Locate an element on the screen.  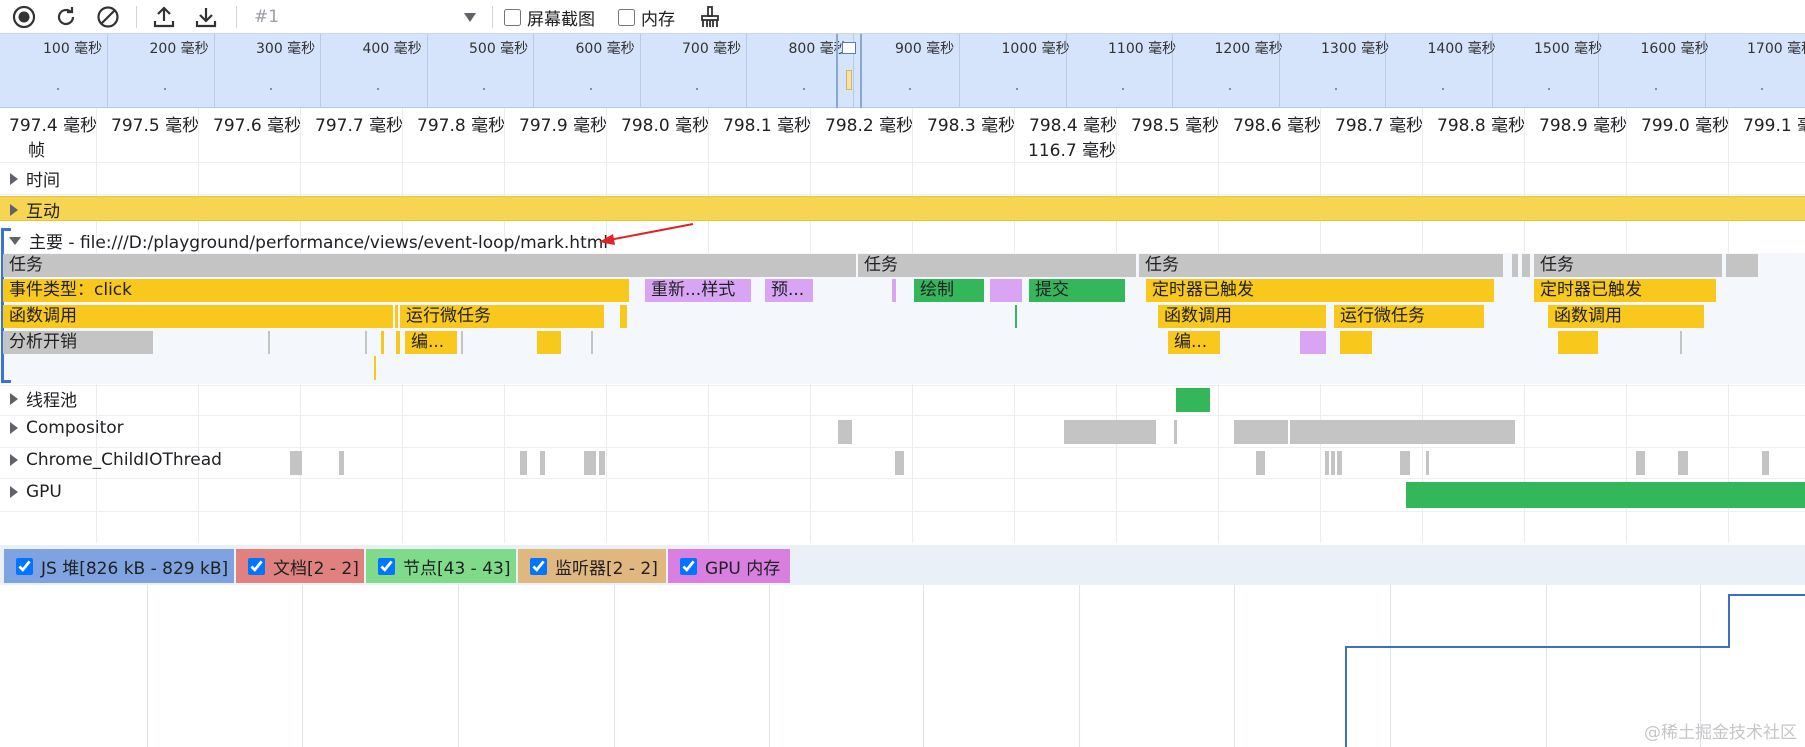
counter-nodes-checkbox is located at coordinates (386, 566).